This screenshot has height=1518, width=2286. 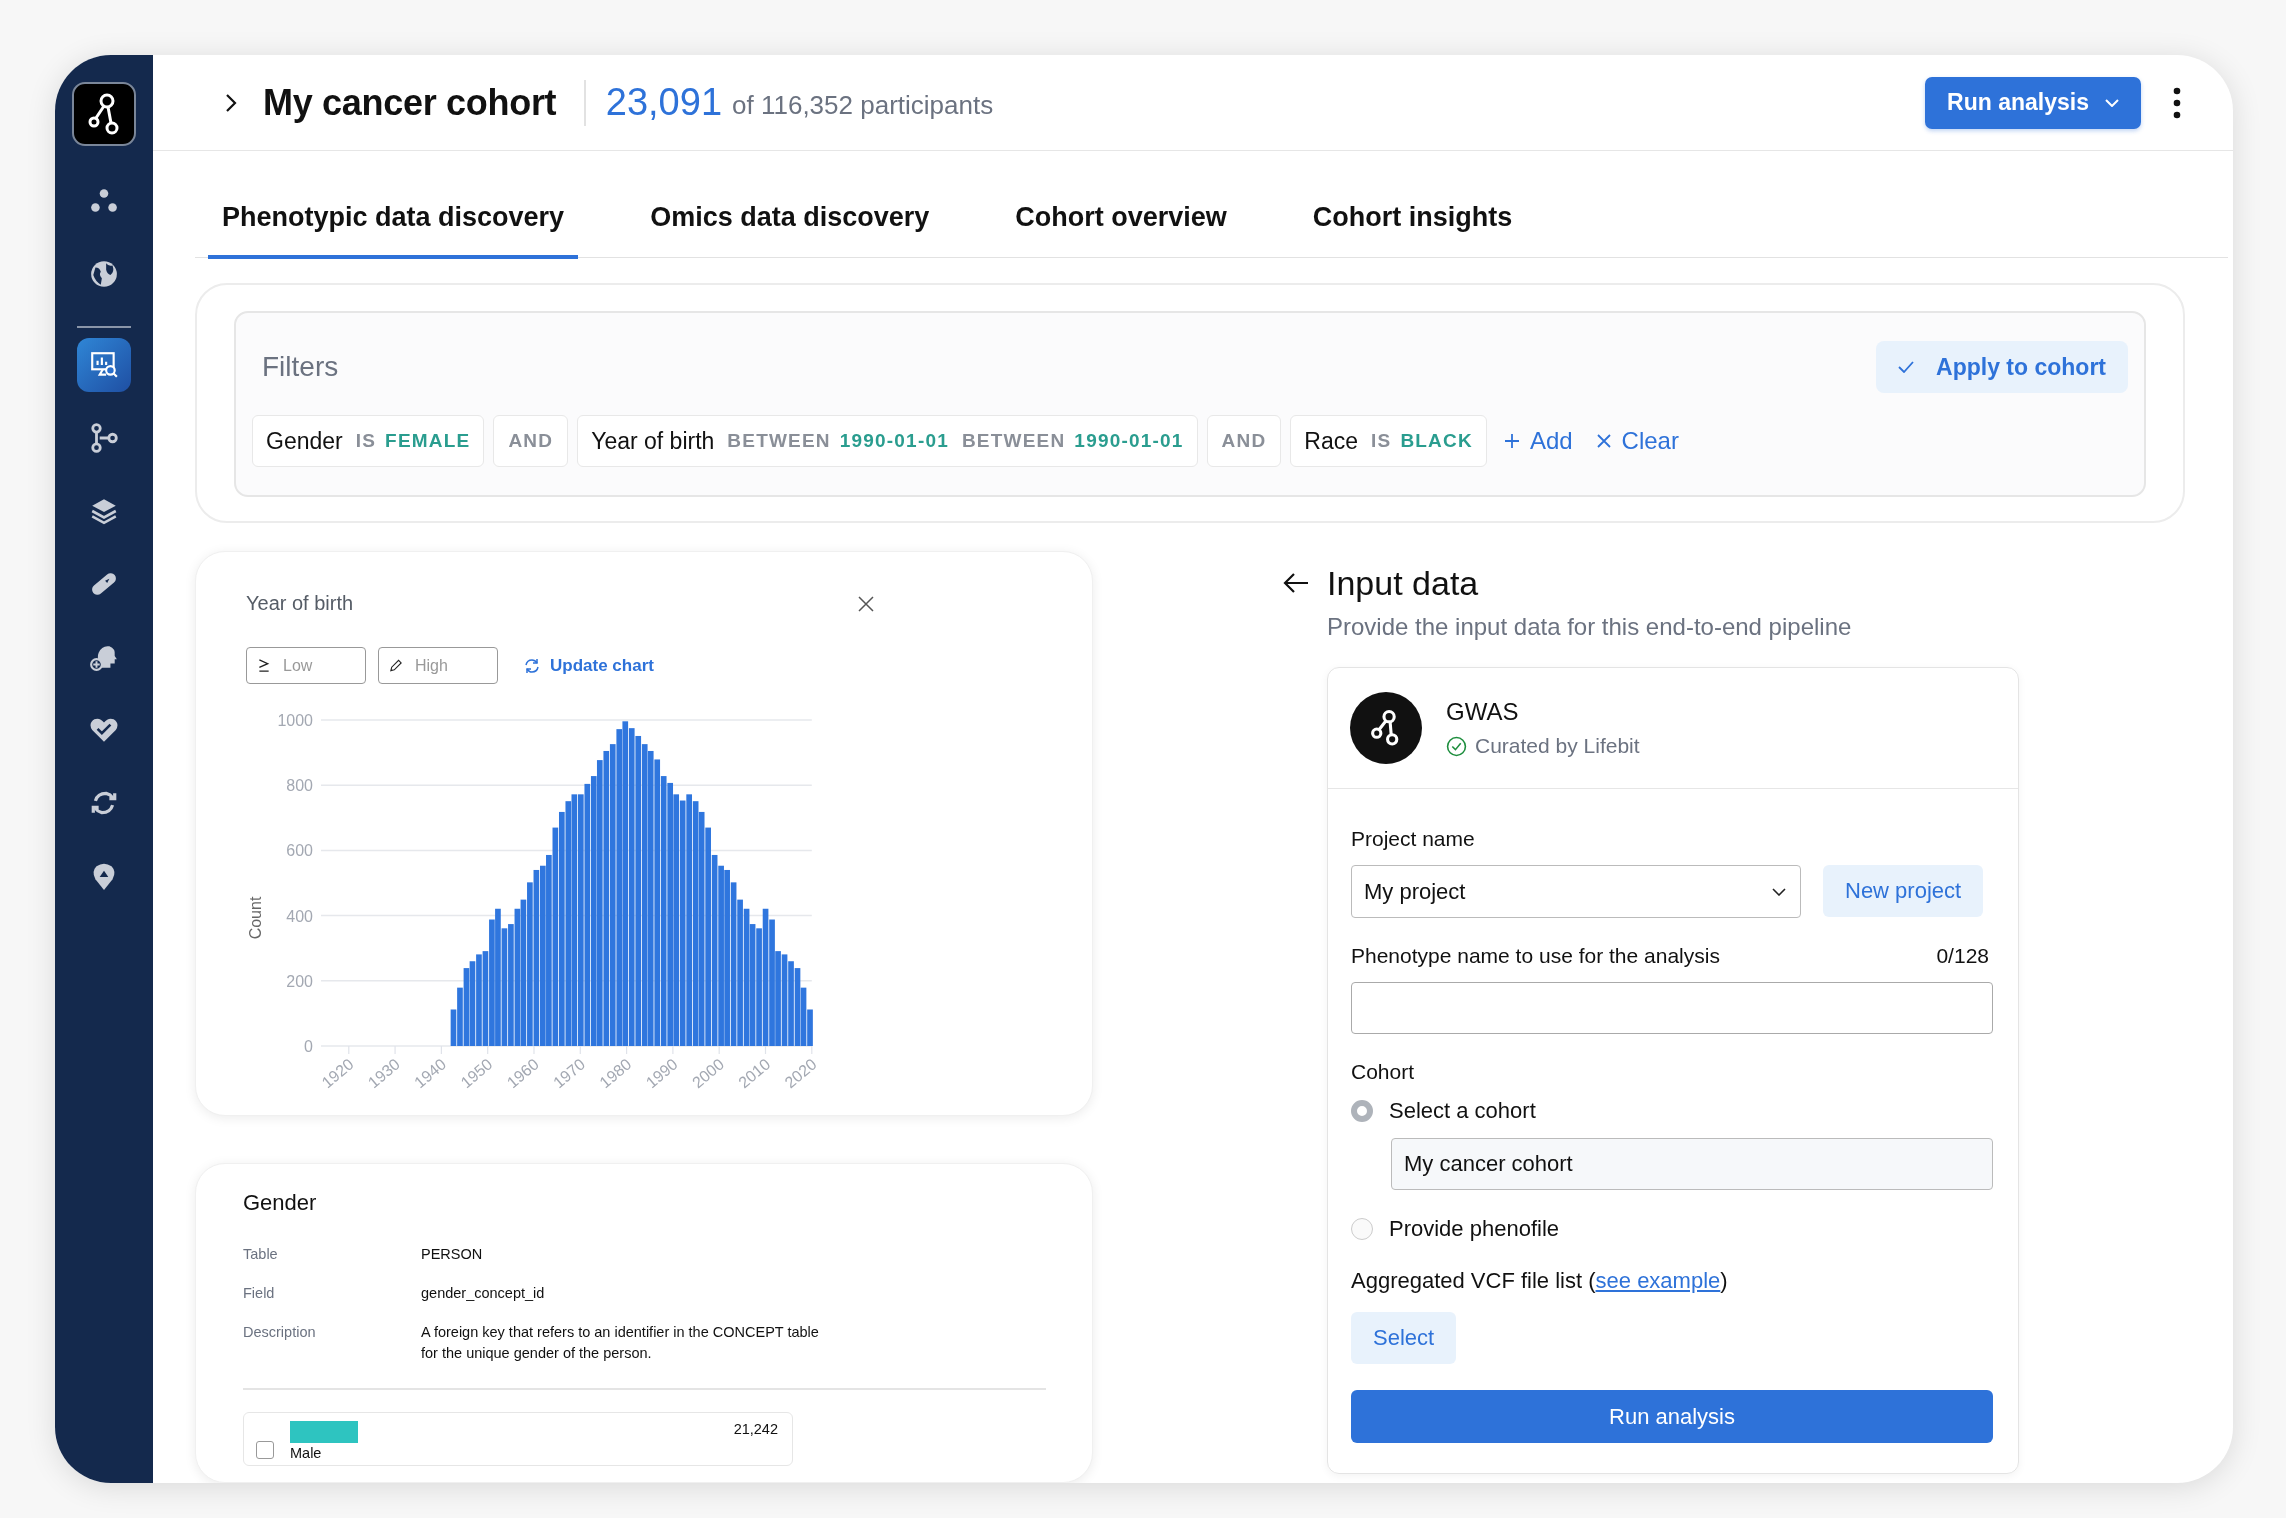 I want to click on axis-title: Count, so click(x=255, y=918).